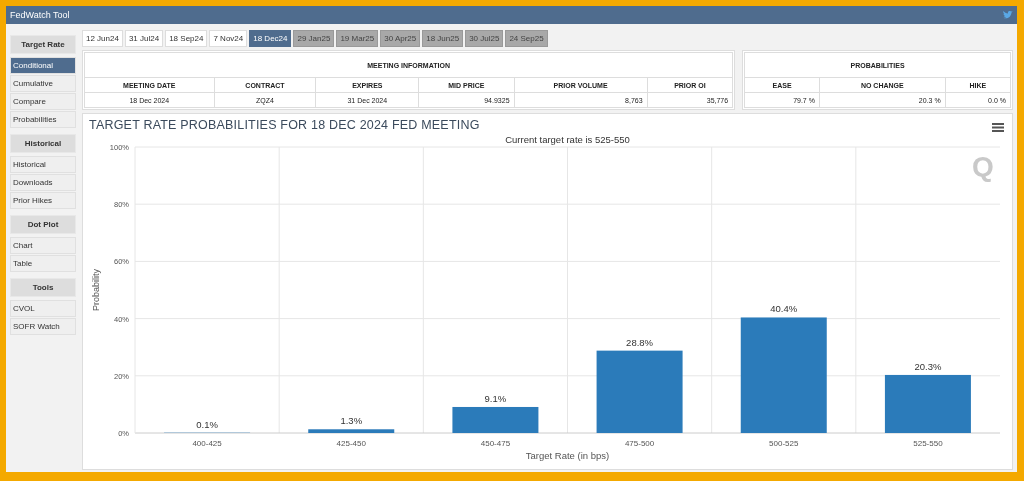 Image resolution: width=1024 pixels, height=481 pixels. What do you see at coordinates (484, 38) in the screenshot?
I see `date-tab: 30 Jul25` at bounding box center [484, 38].